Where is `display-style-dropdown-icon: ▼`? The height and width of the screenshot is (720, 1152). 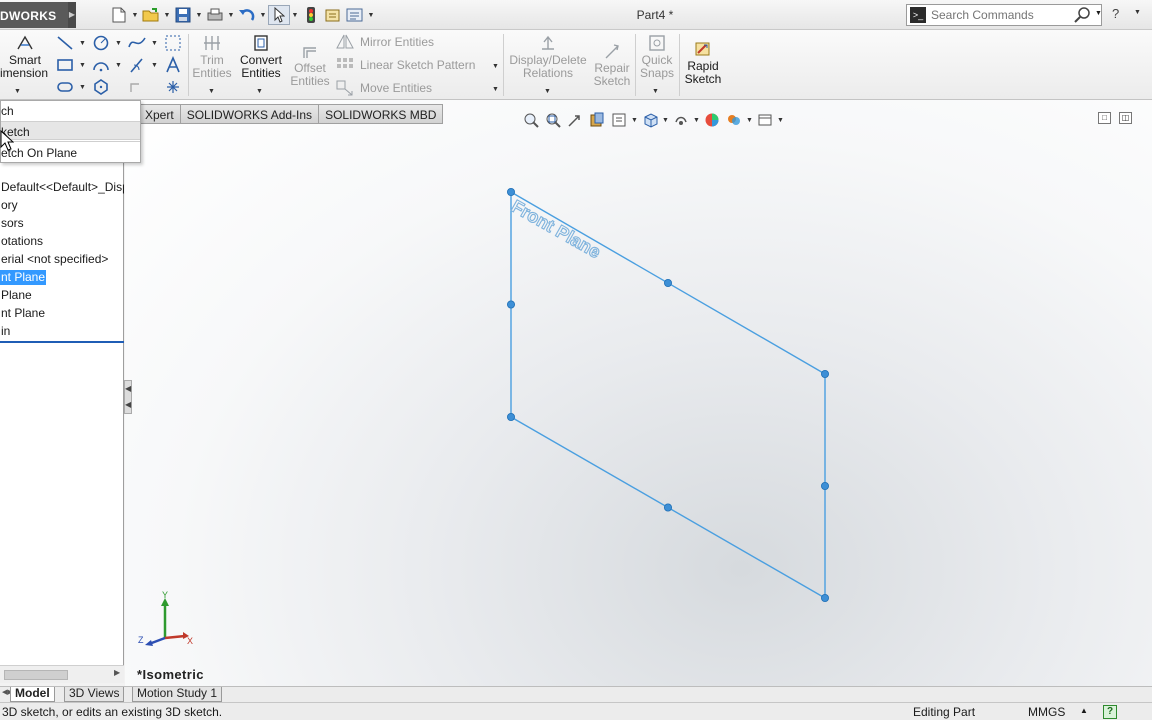 display-style-dropdown-icon: ▼ is located at coordinates (696, 120).